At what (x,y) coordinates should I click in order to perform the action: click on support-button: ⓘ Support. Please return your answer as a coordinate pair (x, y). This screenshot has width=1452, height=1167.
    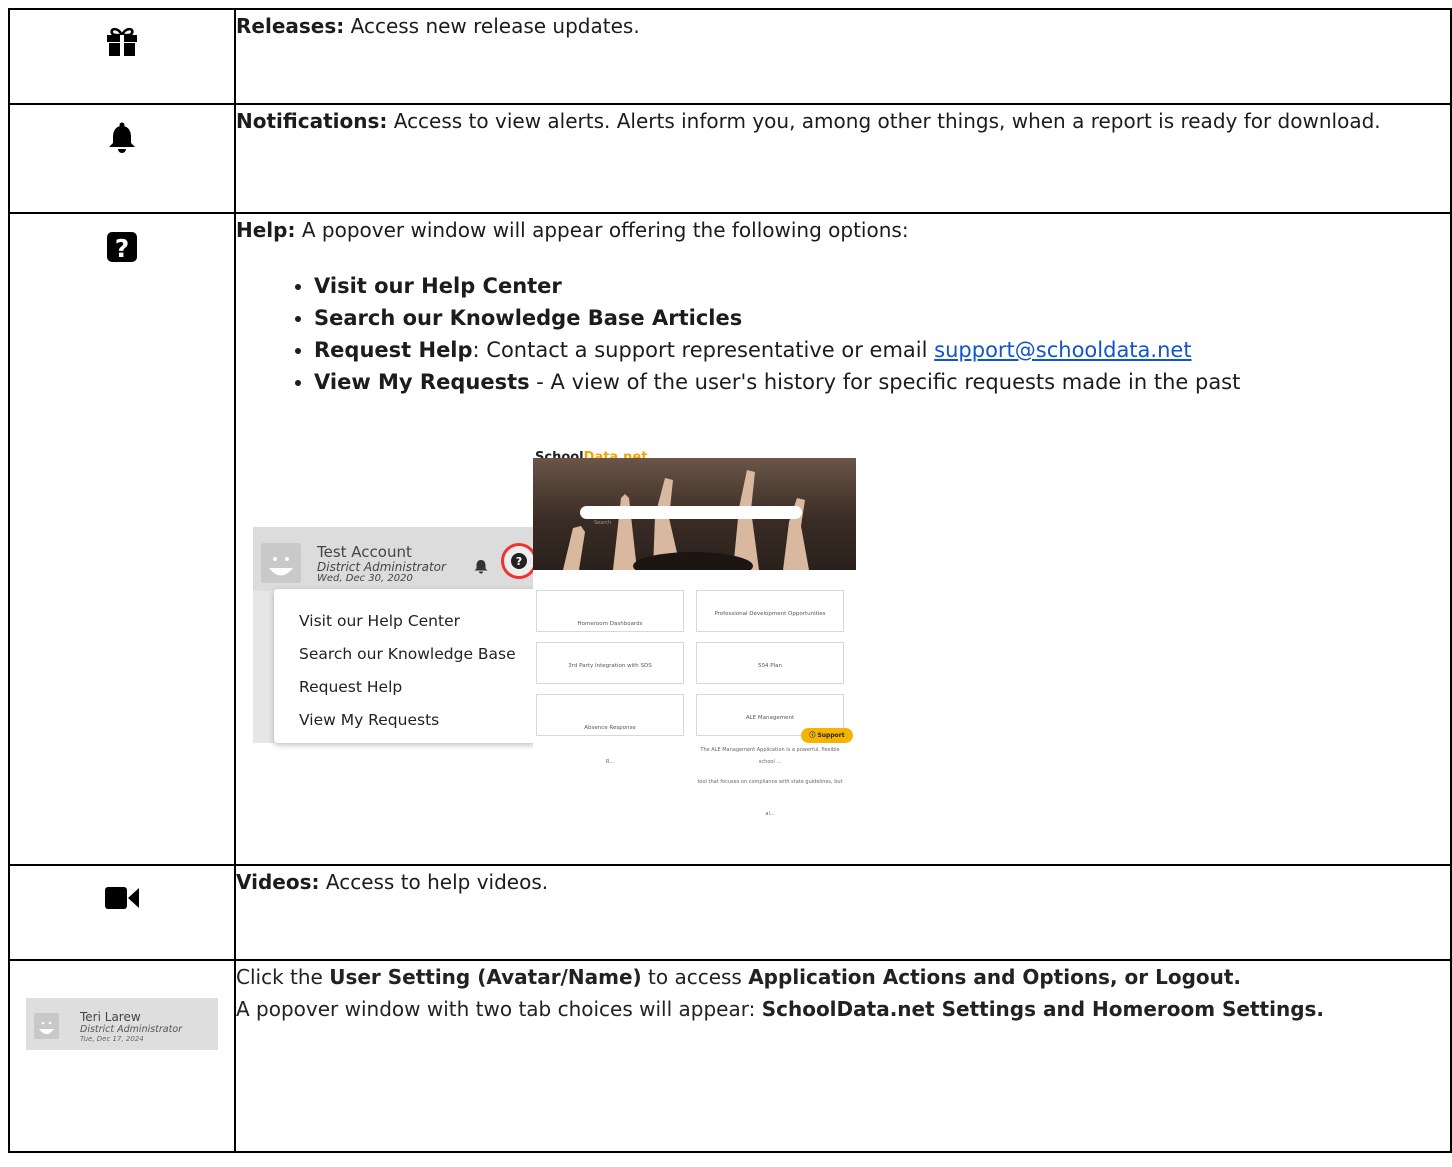
    Looking at the image, I should click on (827, 735).